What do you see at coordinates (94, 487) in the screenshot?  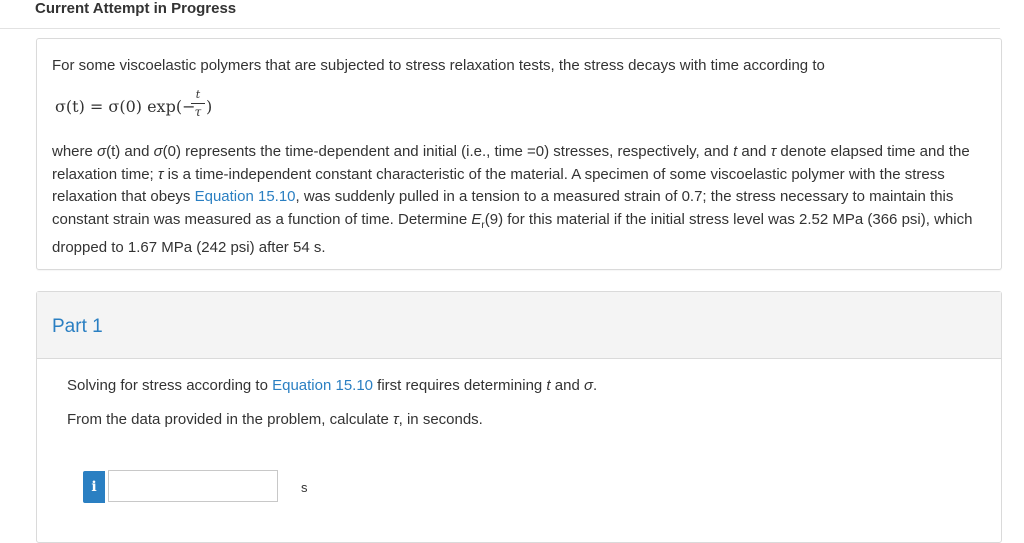 I see `info-icon: i` at bounding box center [94, 487].